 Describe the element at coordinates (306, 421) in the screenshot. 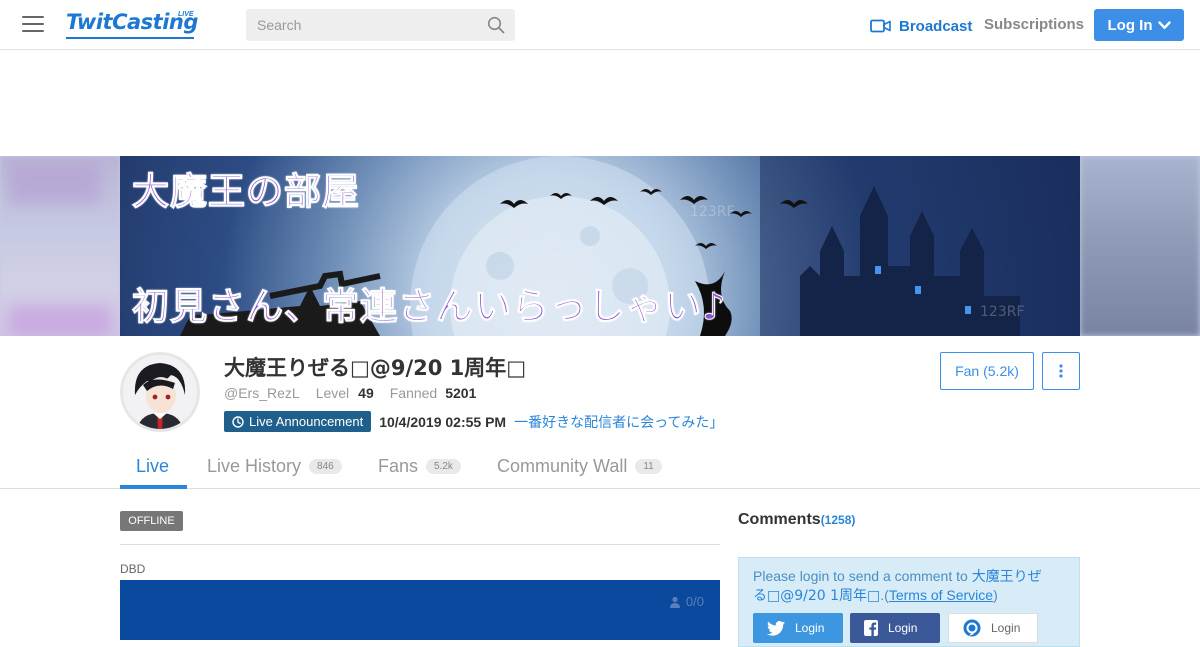

I see `announcement-label: Live Announcement` at that location.